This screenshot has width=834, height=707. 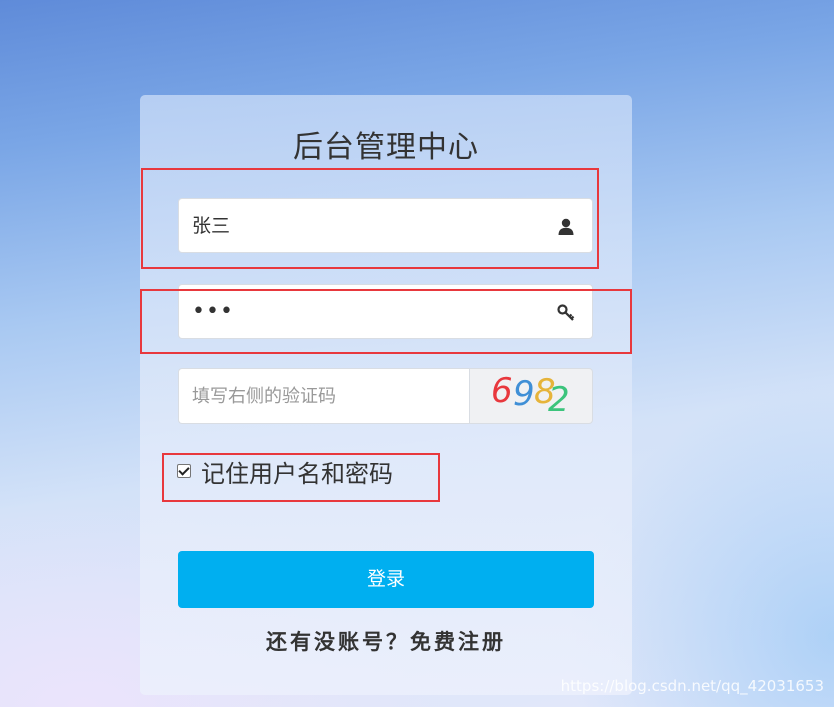 I want to click on captcha-image: 6 9 8 2, so click(x=531, y=396).